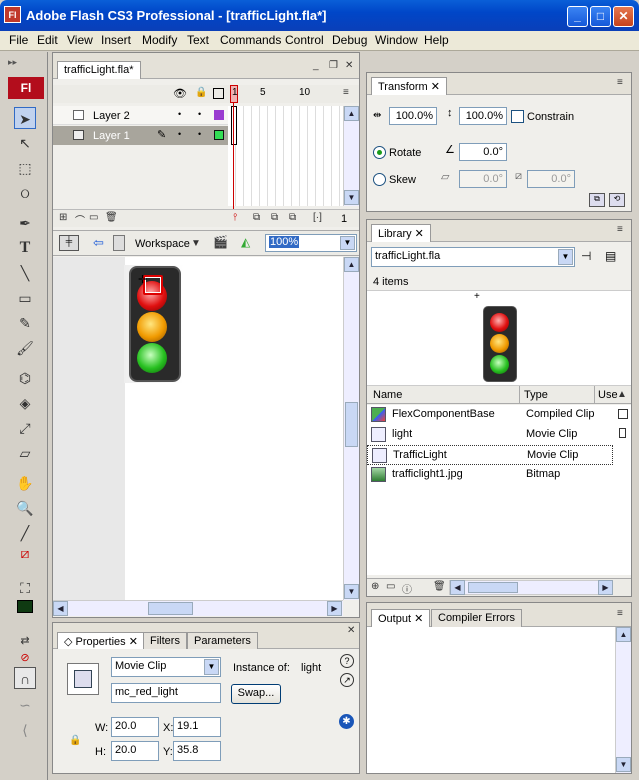  Describe the element at coordinates (623, 700) in the screenshot. I see `output-vscroll: ▲ ▼` at that location.